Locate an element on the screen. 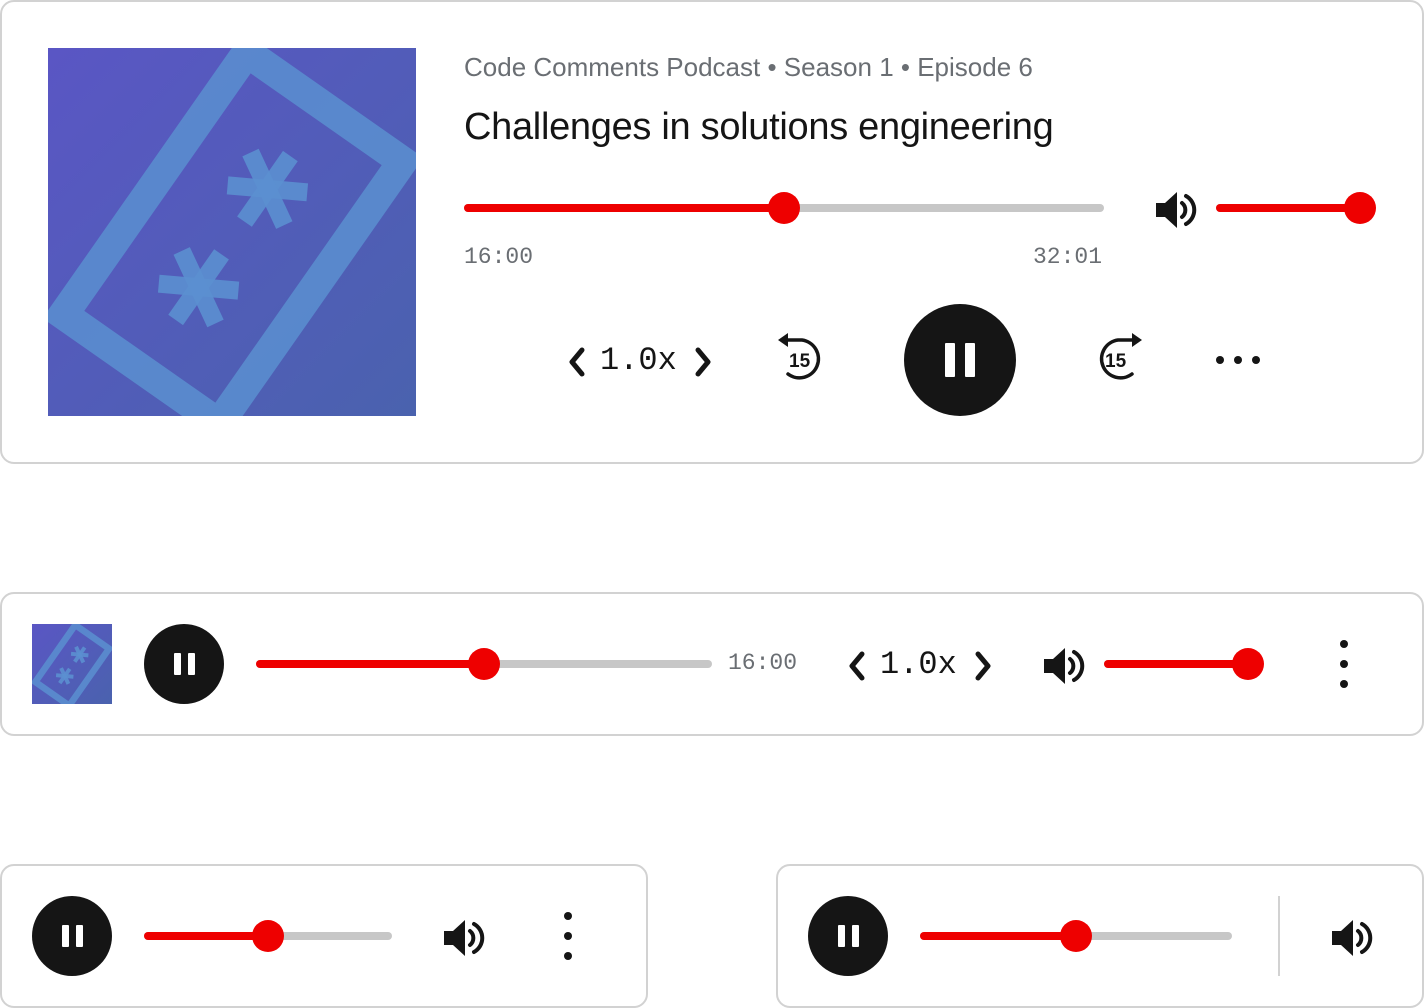  mini-player-alt is located at coordinates (1100, 936).